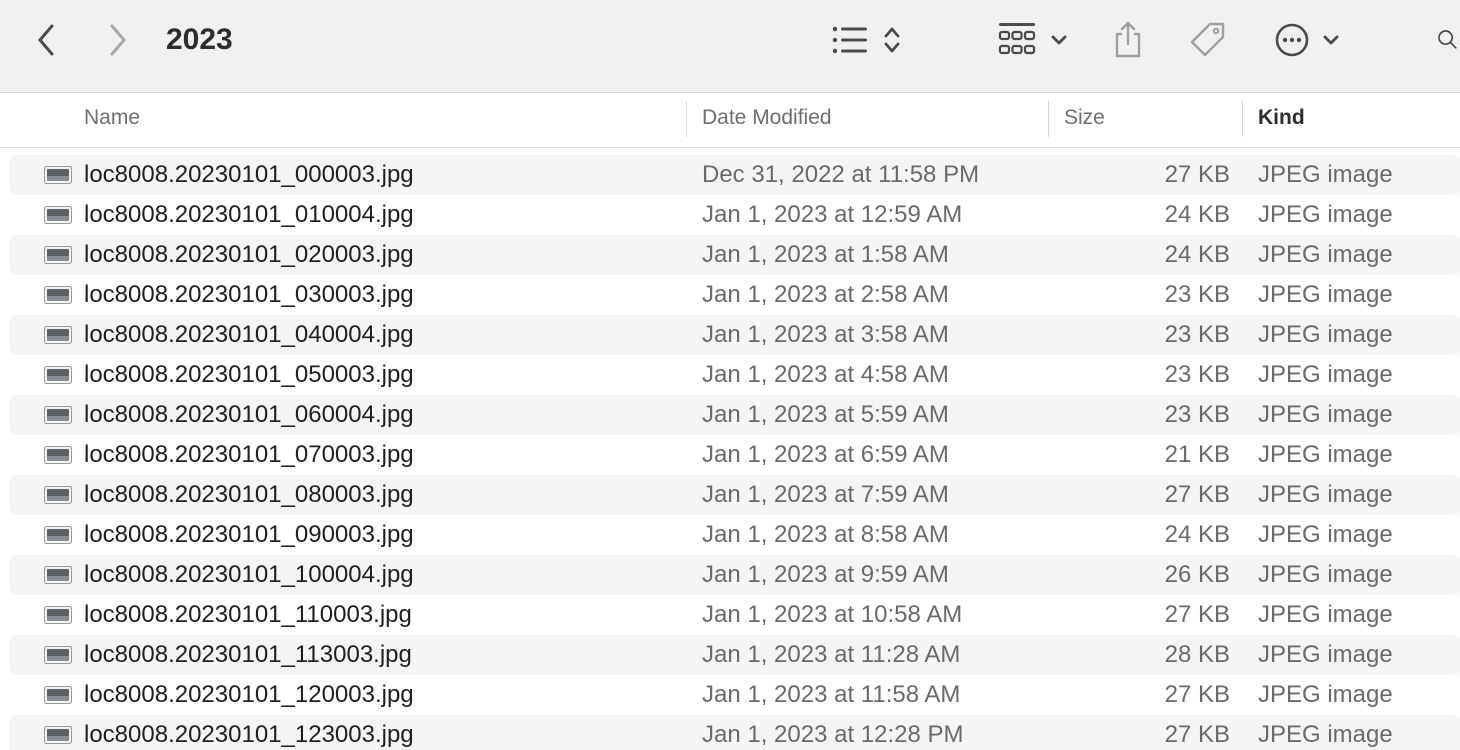 Image resolution: width=1460 pixels, height=750 pixels. I want to click on file-name: loc8008.20230101_113003.jpg, so click(248, 654).